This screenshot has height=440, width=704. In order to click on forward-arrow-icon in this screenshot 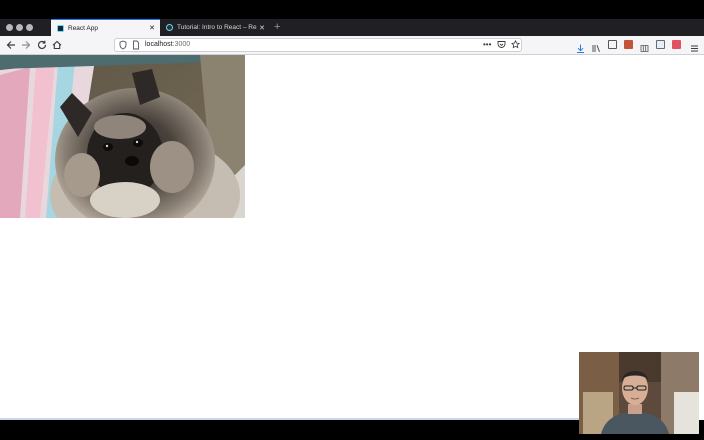, I will do `click(26, 45)`.